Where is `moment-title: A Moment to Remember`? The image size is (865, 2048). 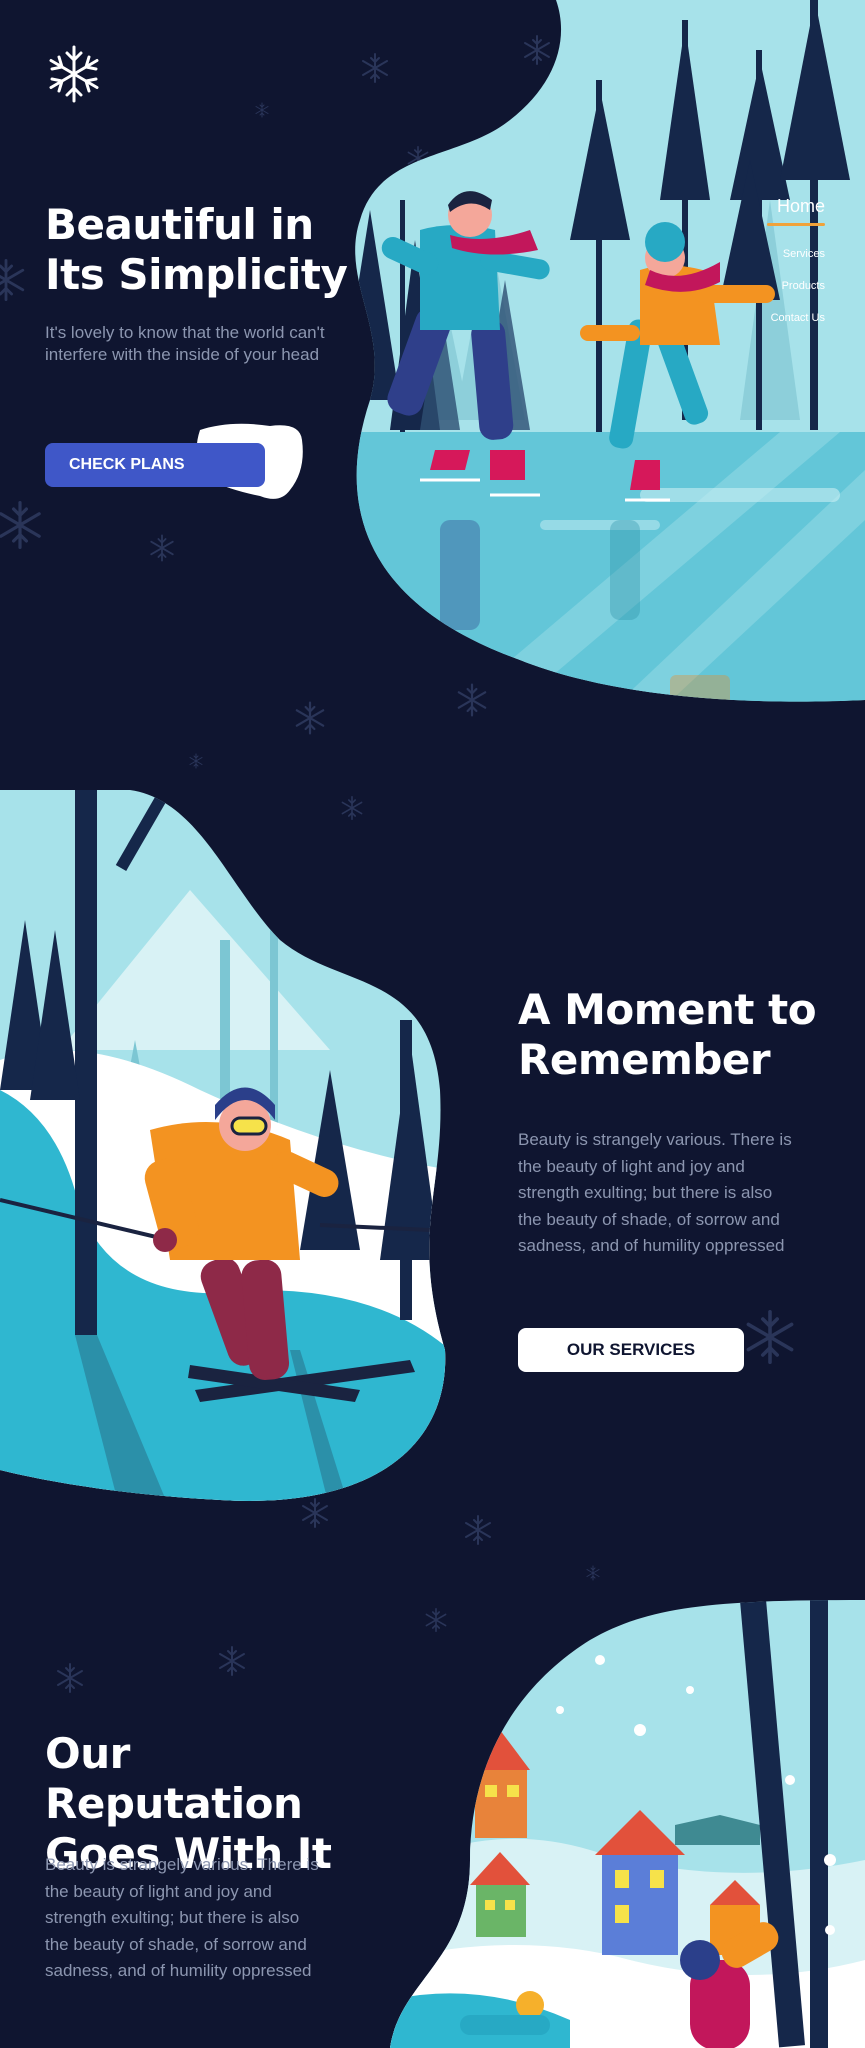
moment-title: A Moment to Remember is located at coordinates (668, 1035).